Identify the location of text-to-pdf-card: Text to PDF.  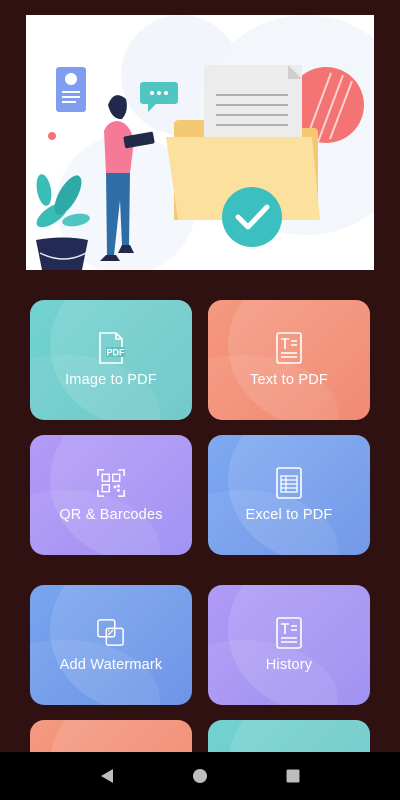
(289, 360).